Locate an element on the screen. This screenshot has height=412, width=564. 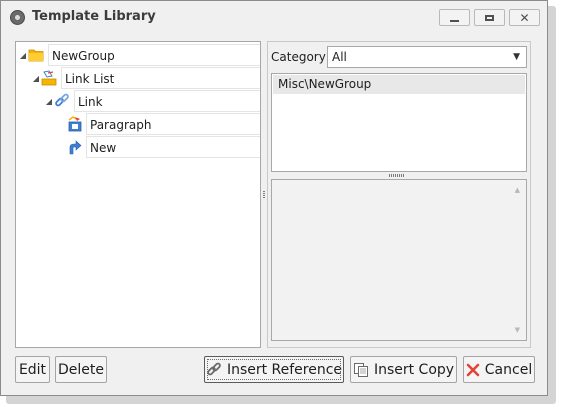
list-item: Misc\NewGroup is located at coordinates (399, 84).